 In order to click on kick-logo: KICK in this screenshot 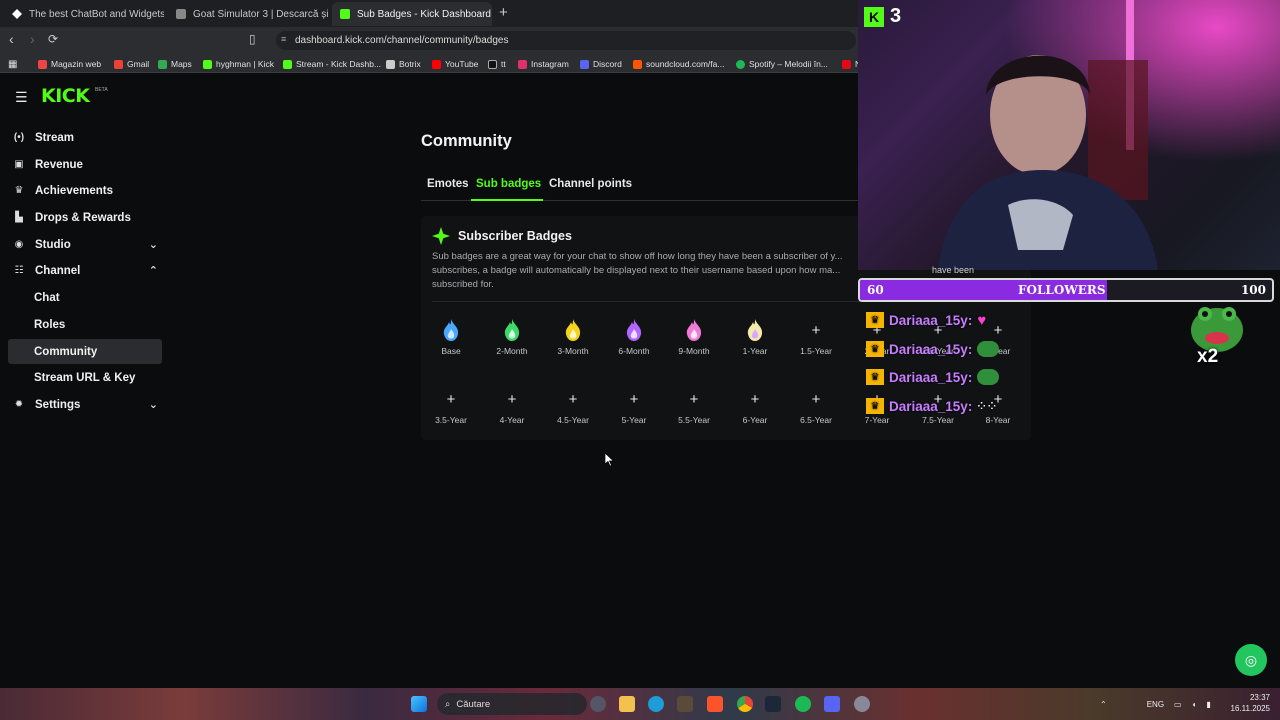, I will do `click(65, 96)`.